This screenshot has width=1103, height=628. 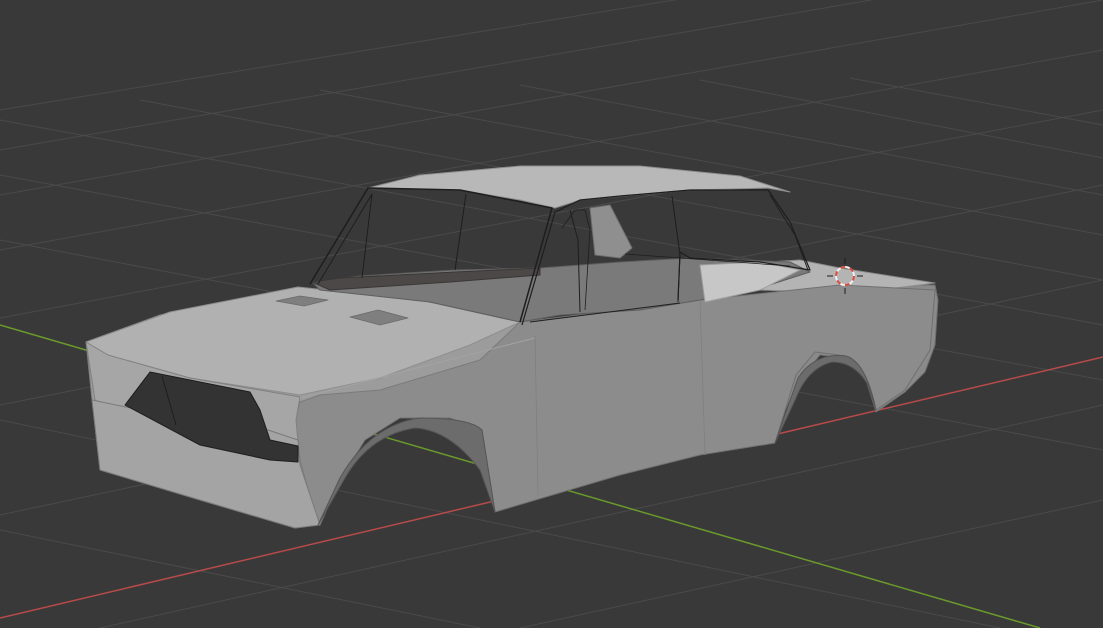 What do you see at coordinates (611, 231) in the screenshot?
I see `front-seat-headrest` at bounding box center [611, 231].